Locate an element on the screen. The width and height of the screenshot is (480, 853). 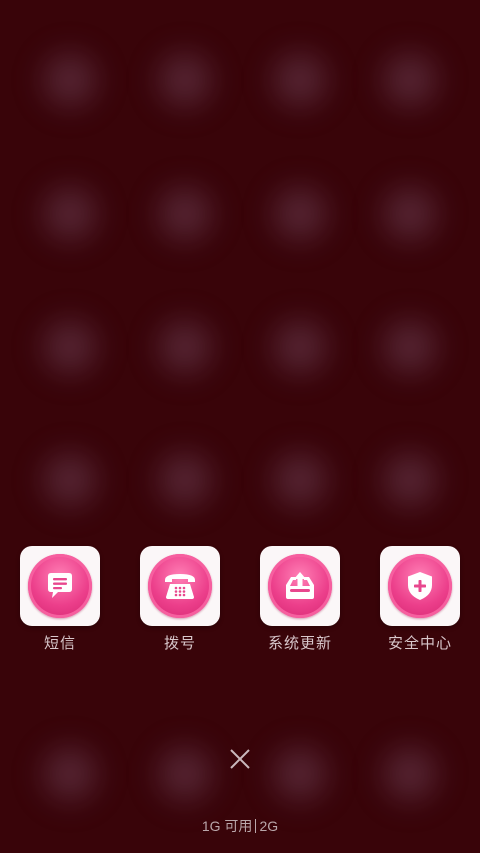
app-messages-tile is located at coordinates (60, 586).